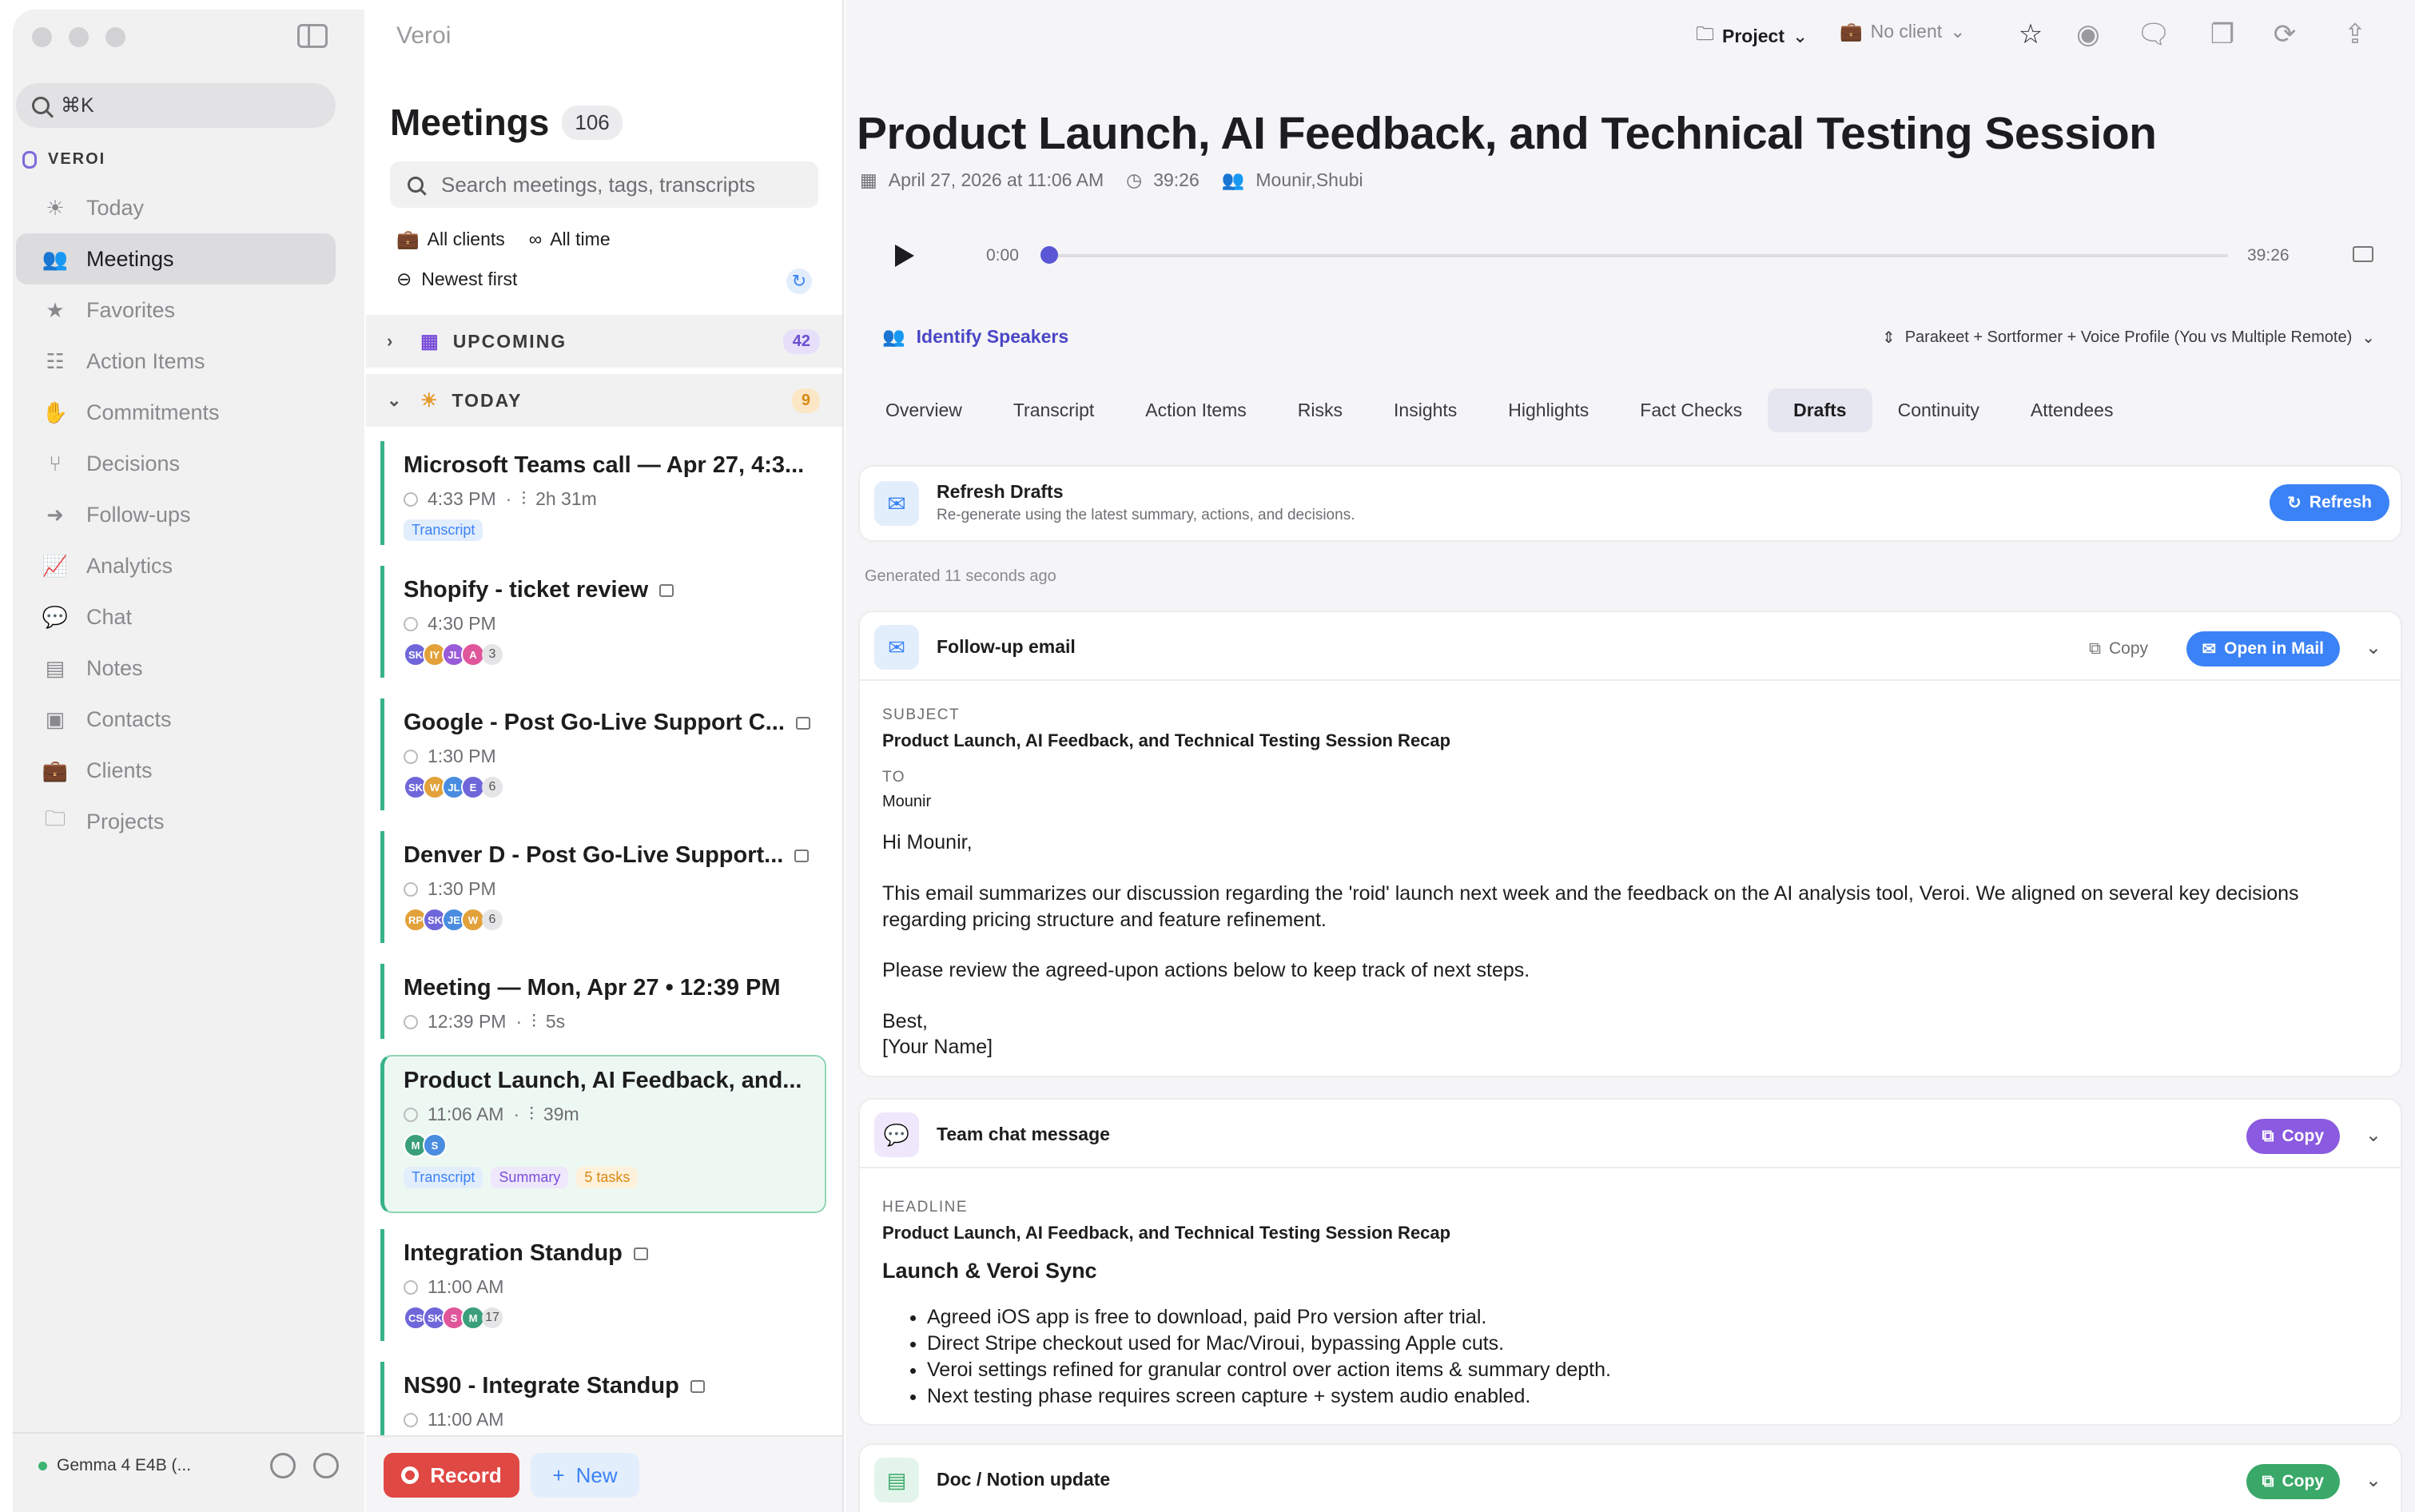 The width and height of the screenshot is (2415, 1512). Describe the element at coordinates (799, 281) in the screenshot. I see `refresh-icon: ↻` at that location.